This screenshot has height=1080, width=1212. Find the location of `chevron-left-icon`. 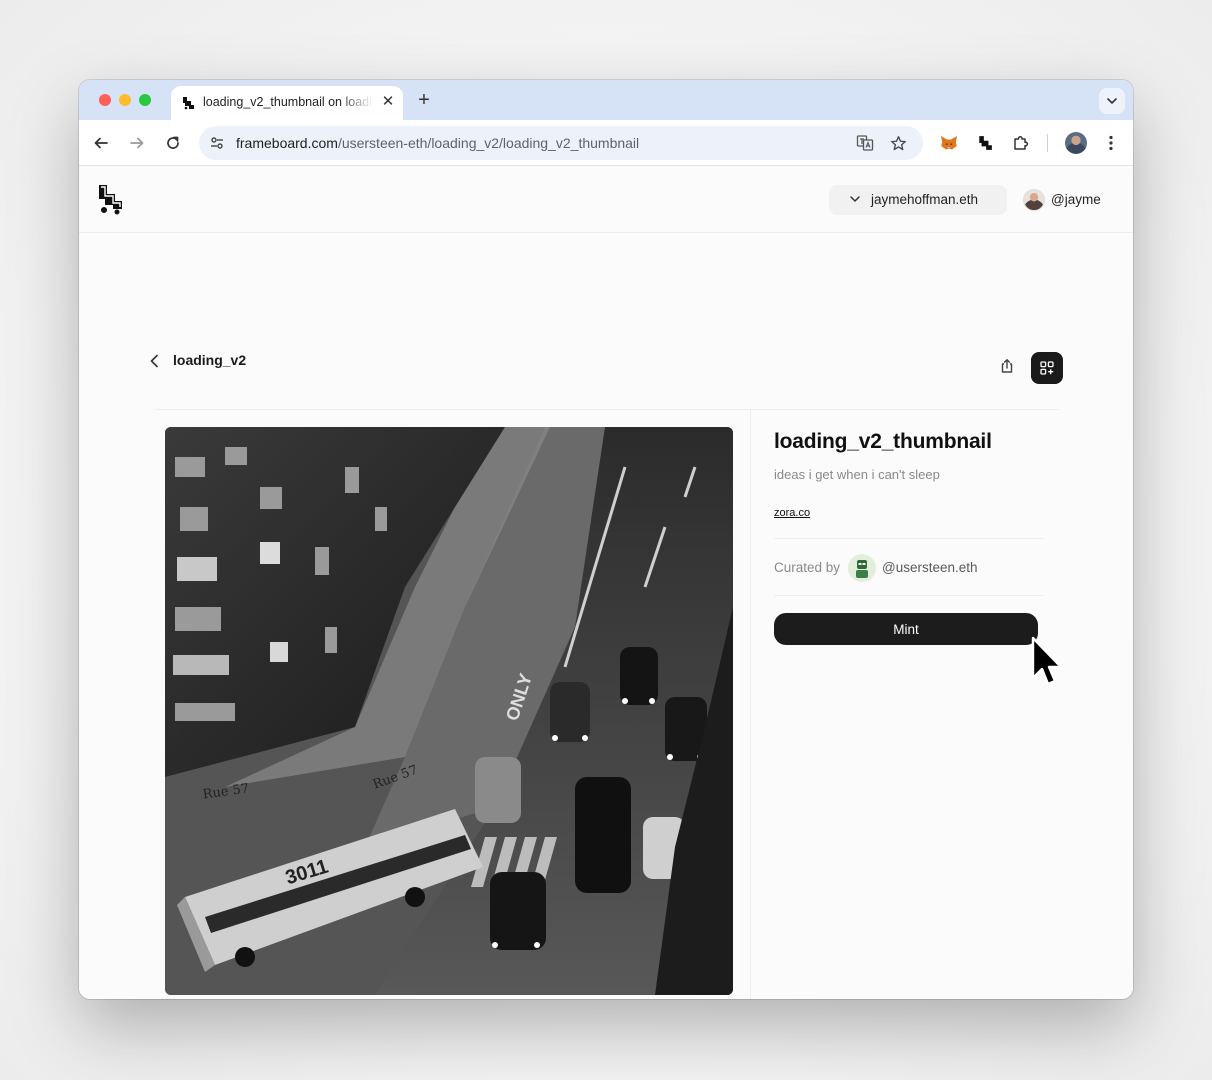

chevron-left-icon is located at coordinates (154, 361).